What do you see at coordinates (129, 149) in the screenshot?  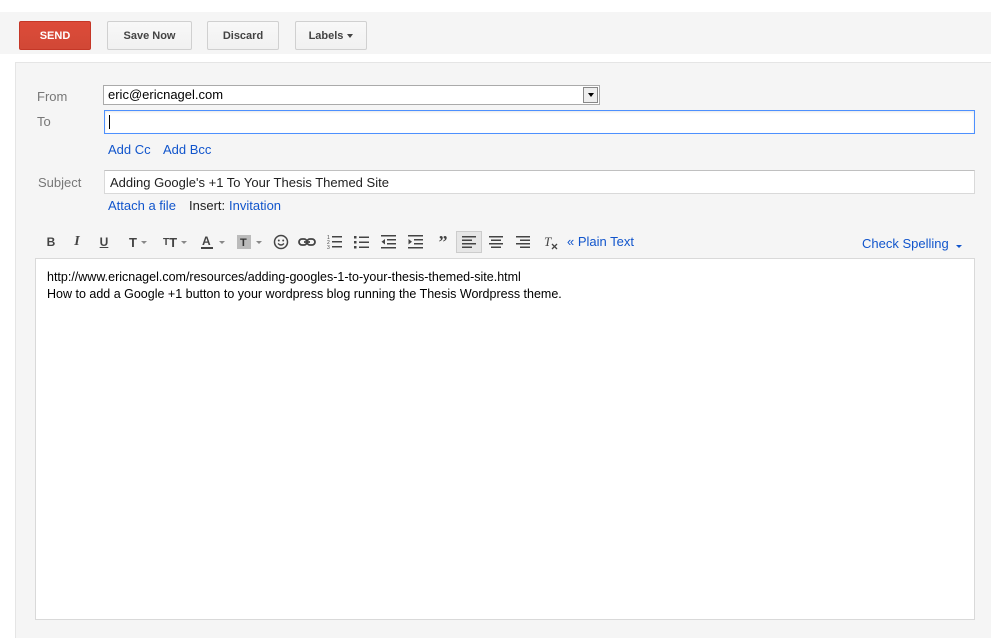 I see `add-cc-link: Add Cc` at bounding box center [129, 149].